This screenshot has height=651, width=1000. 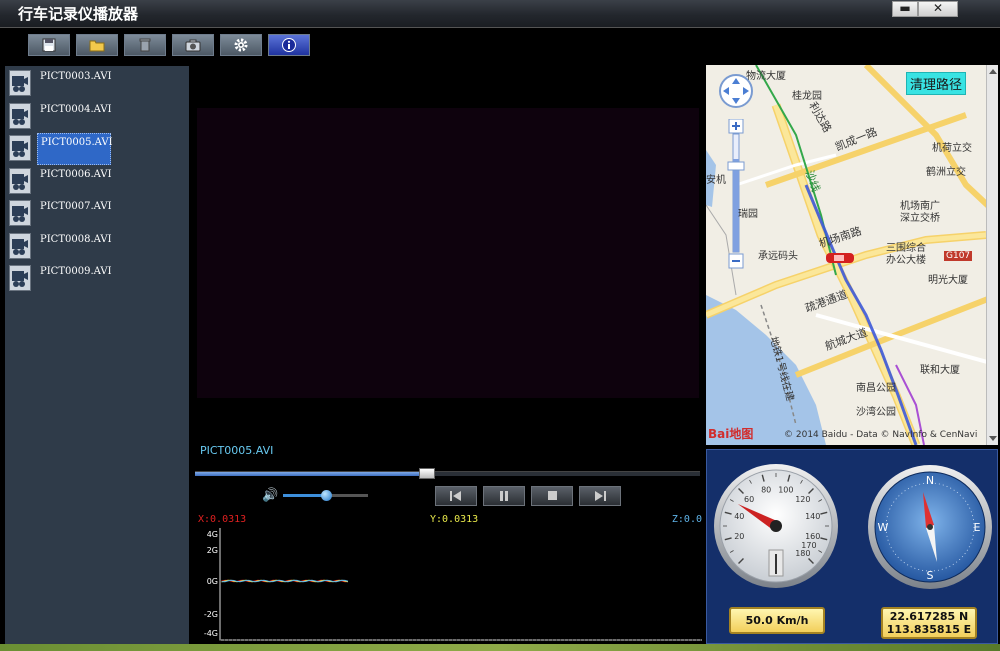 I want to click on speed-tick-label: 120, so click(x=802, y=499).